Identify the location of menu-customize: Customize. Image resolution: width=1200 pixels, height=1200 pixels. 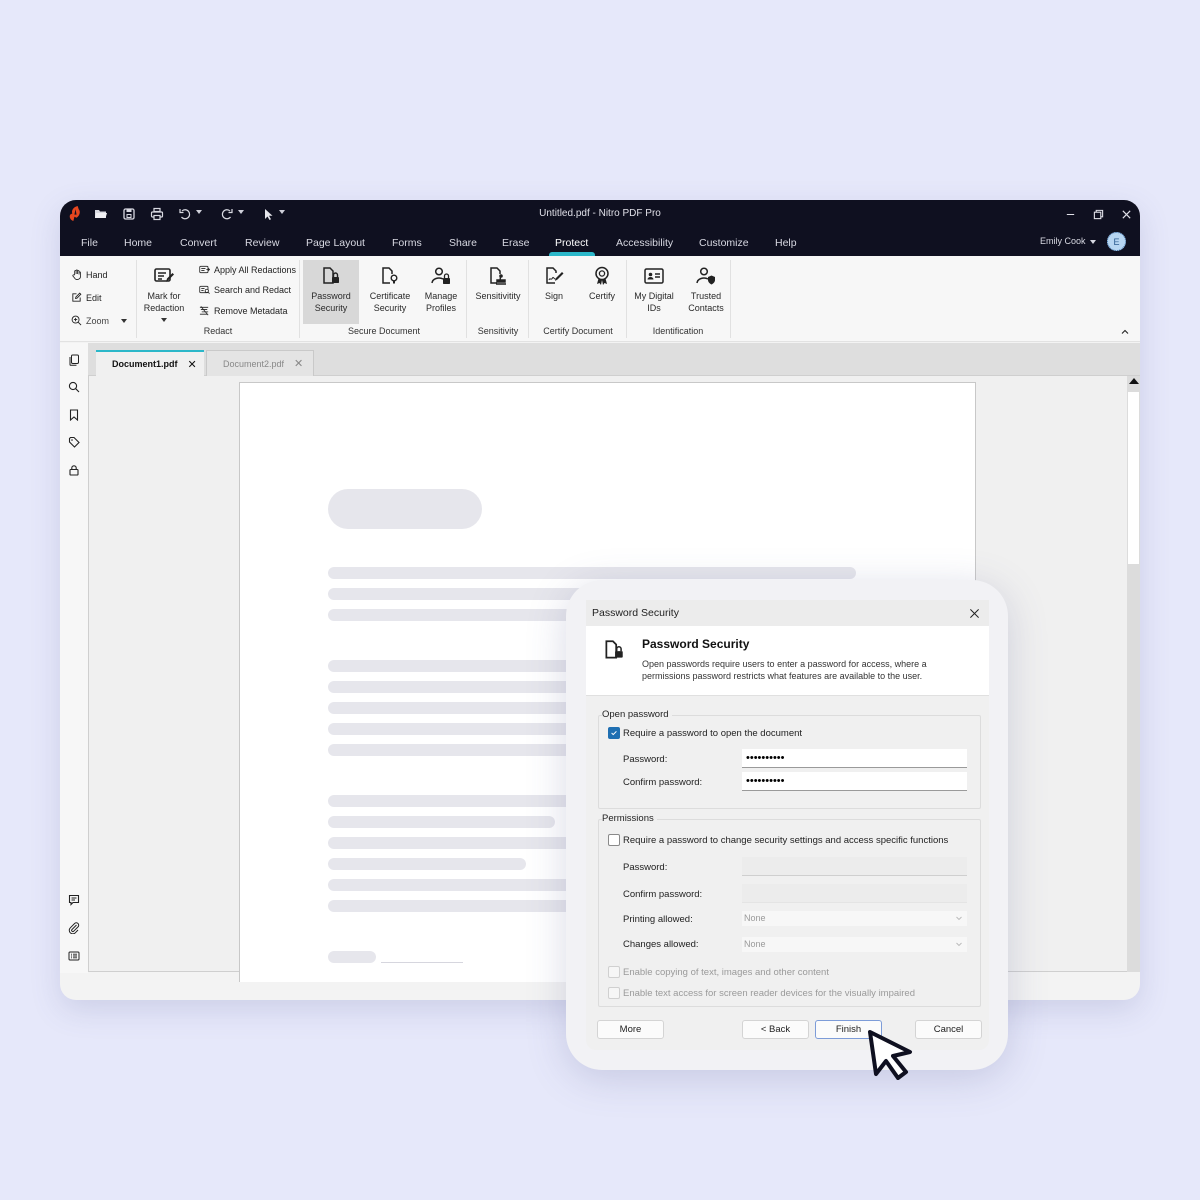
(724, 243).